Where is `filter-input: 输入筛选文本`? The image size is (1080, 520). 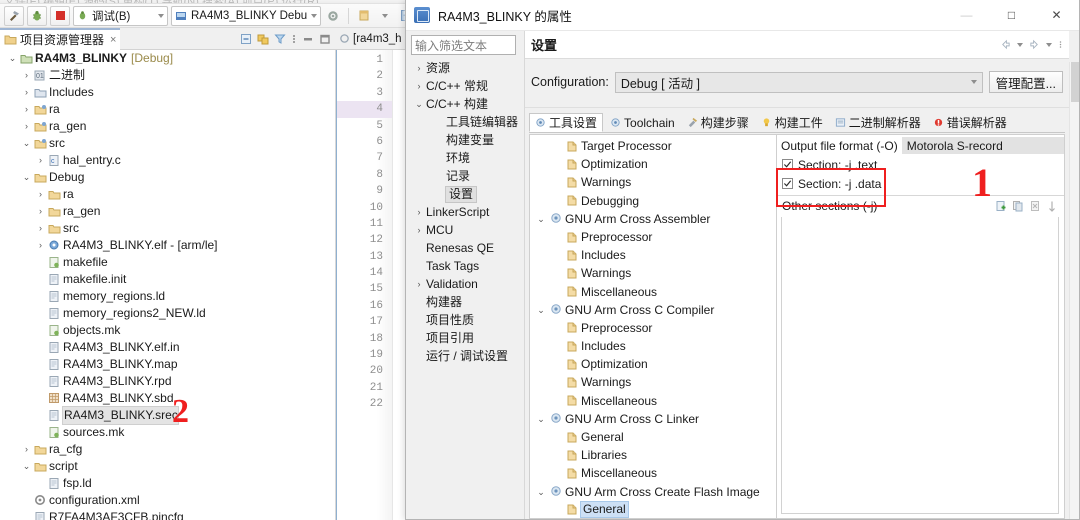 filter-input: 输入筛选文本 is located at coordinates (463, 45).